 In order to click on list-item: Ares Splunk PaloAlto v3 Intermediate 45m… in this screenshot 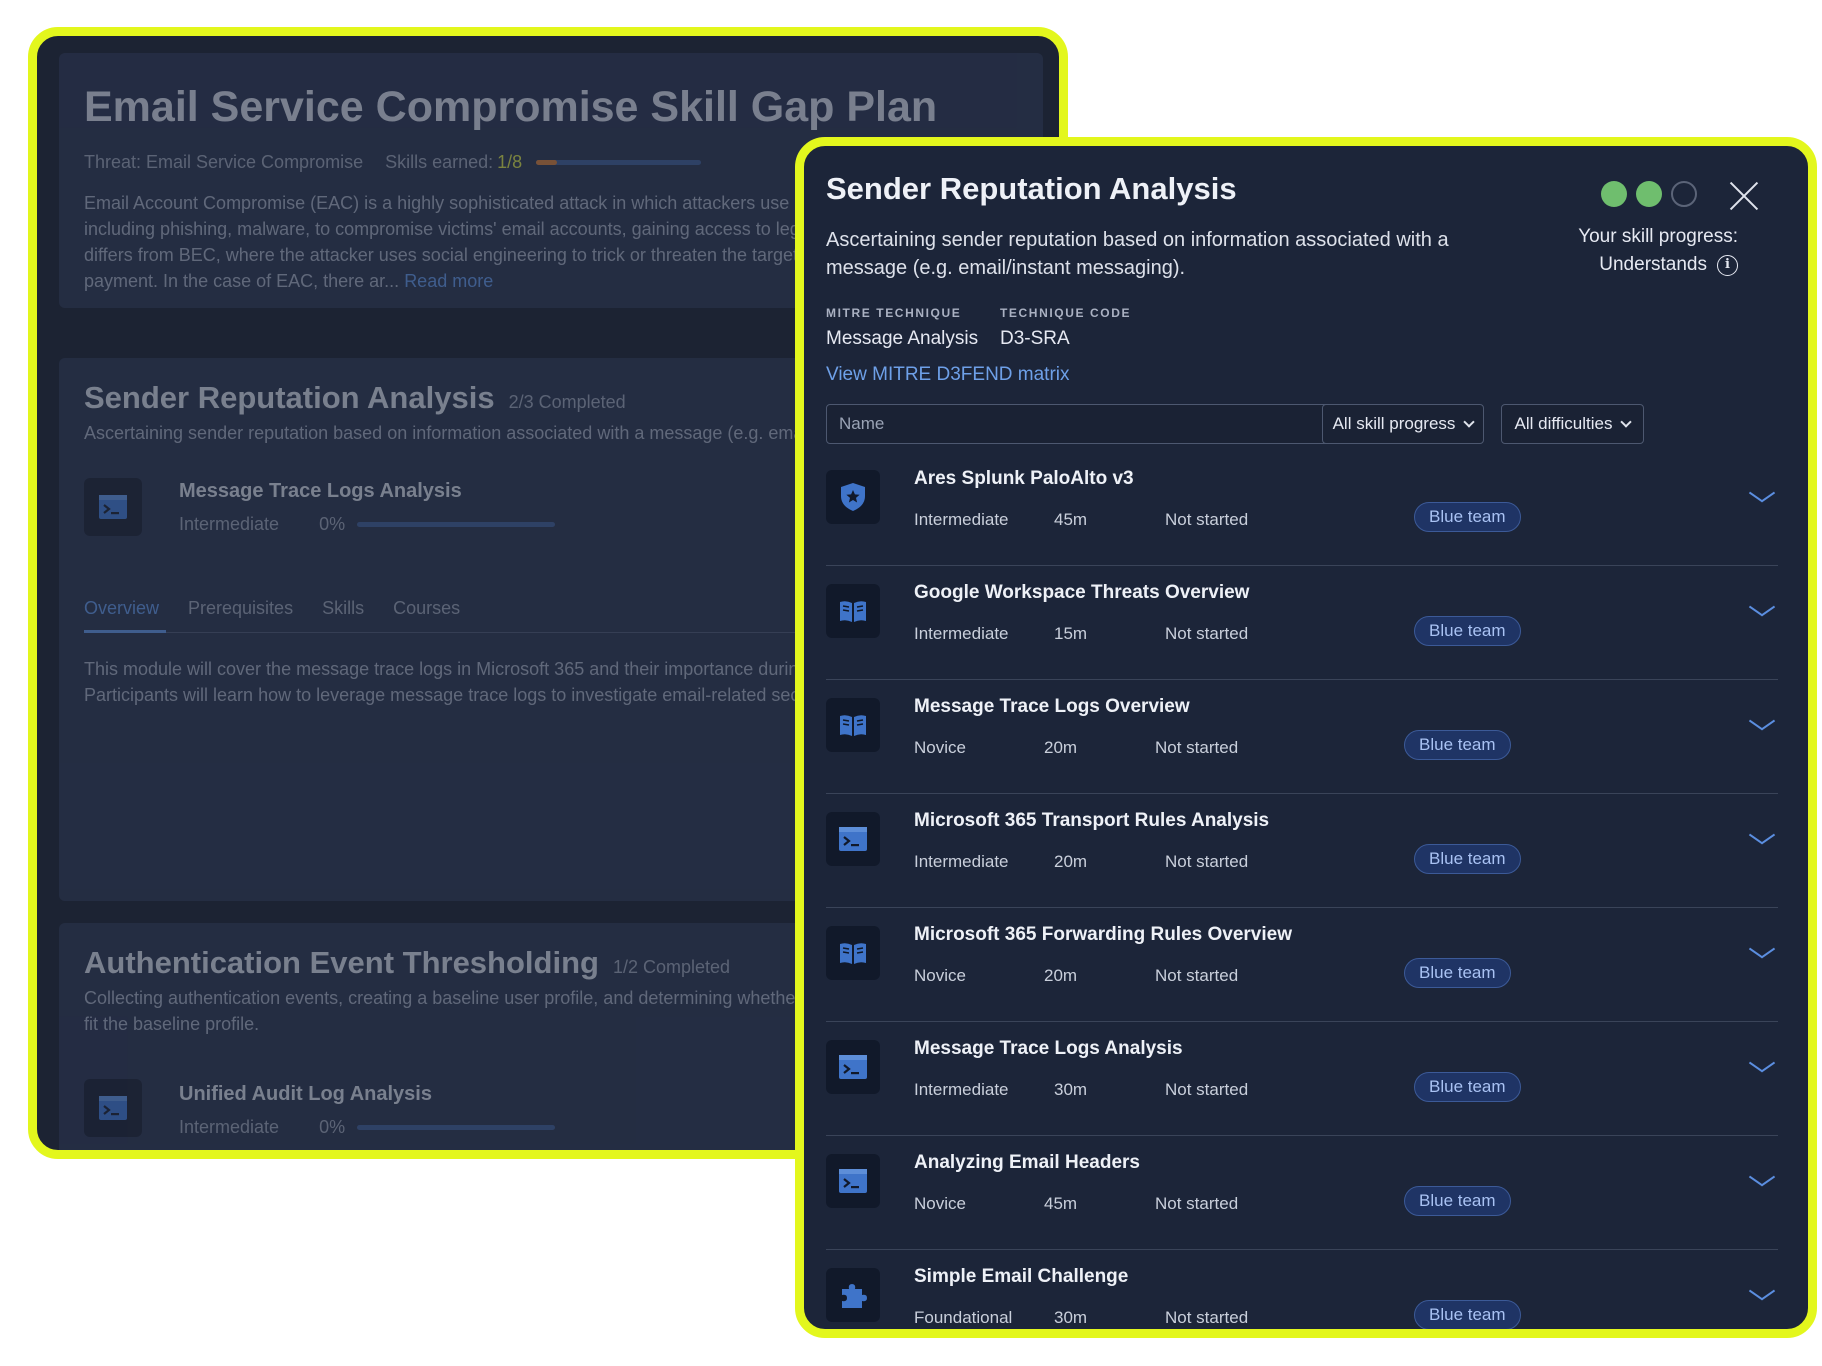, I will do `click(1302, 509)`.